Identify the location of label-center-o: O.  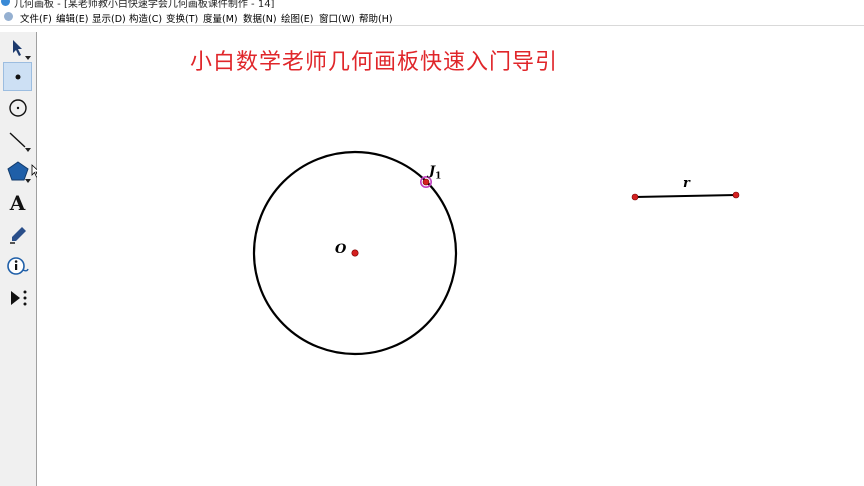
(340, 249).